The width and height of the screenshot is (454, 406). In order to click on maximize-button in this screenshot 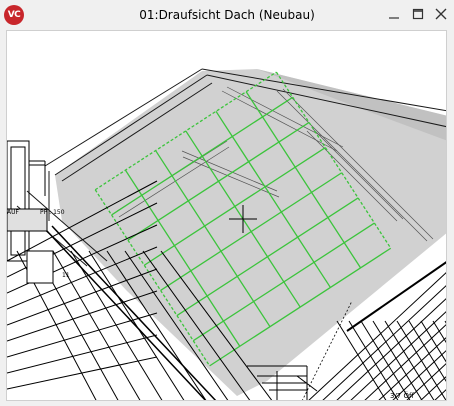, I will do `click(418, 14)`.